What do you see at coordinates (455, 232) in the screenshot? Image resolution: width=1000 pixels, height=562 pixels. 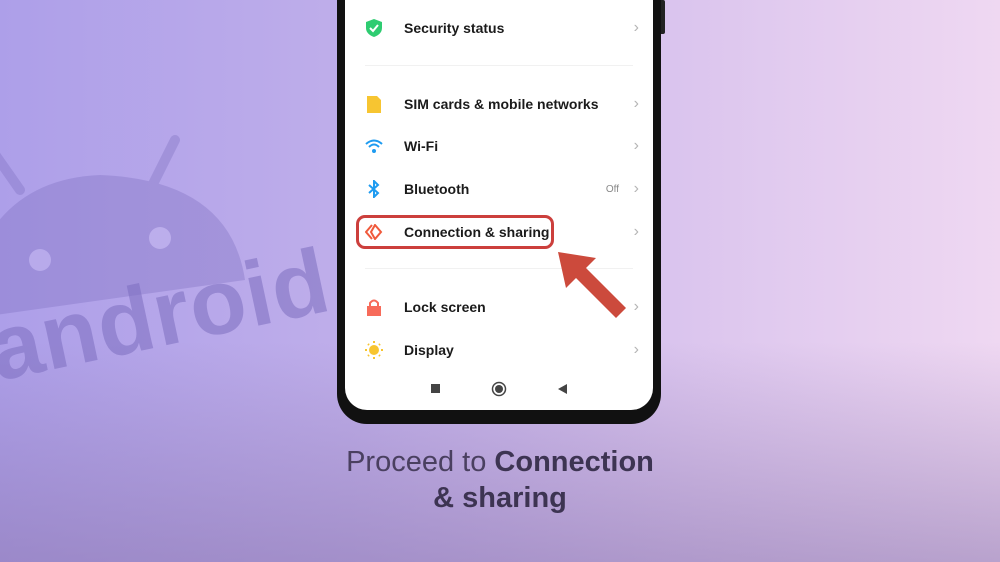 I see `highlight-box` at bounding box center [455, 232].